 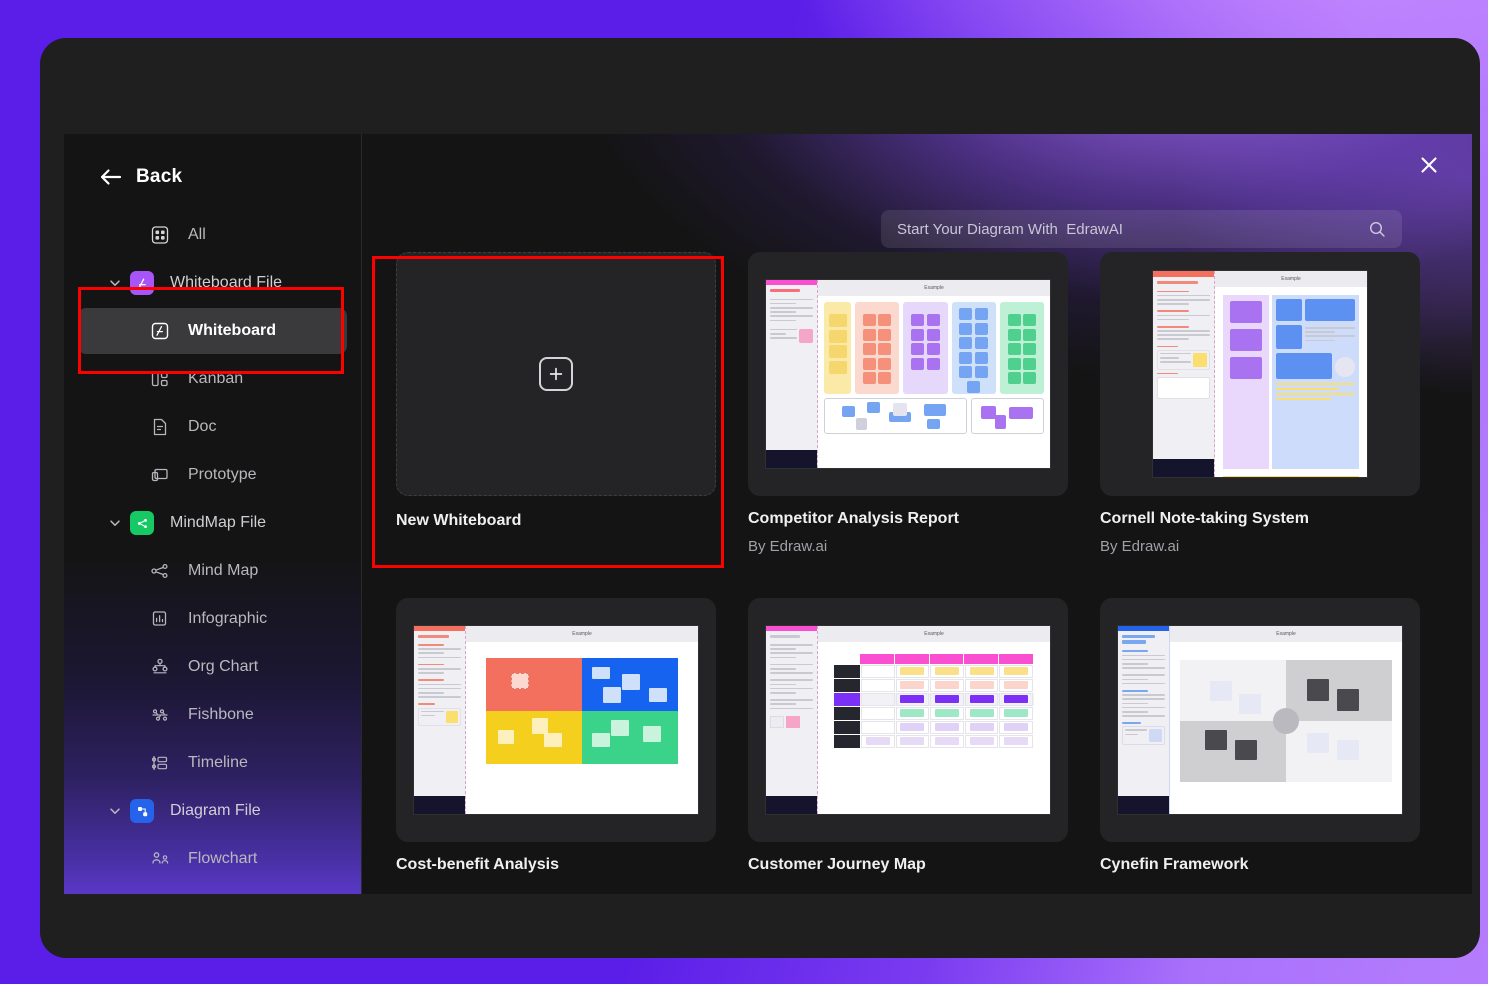 What do you see at coordinates (160, 475) in the screenshot?
I see `prototype-icon` at bounding box center [160, 475].